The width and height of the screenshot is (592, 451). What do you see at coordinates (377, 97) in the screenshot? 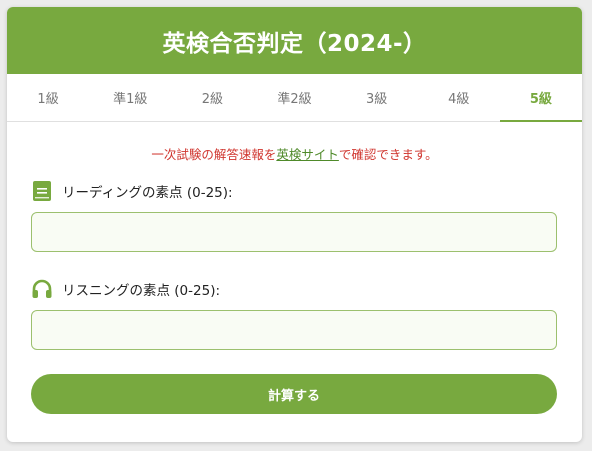
I see `tab-grade-3: 3級` at bounding box center [377, 97].